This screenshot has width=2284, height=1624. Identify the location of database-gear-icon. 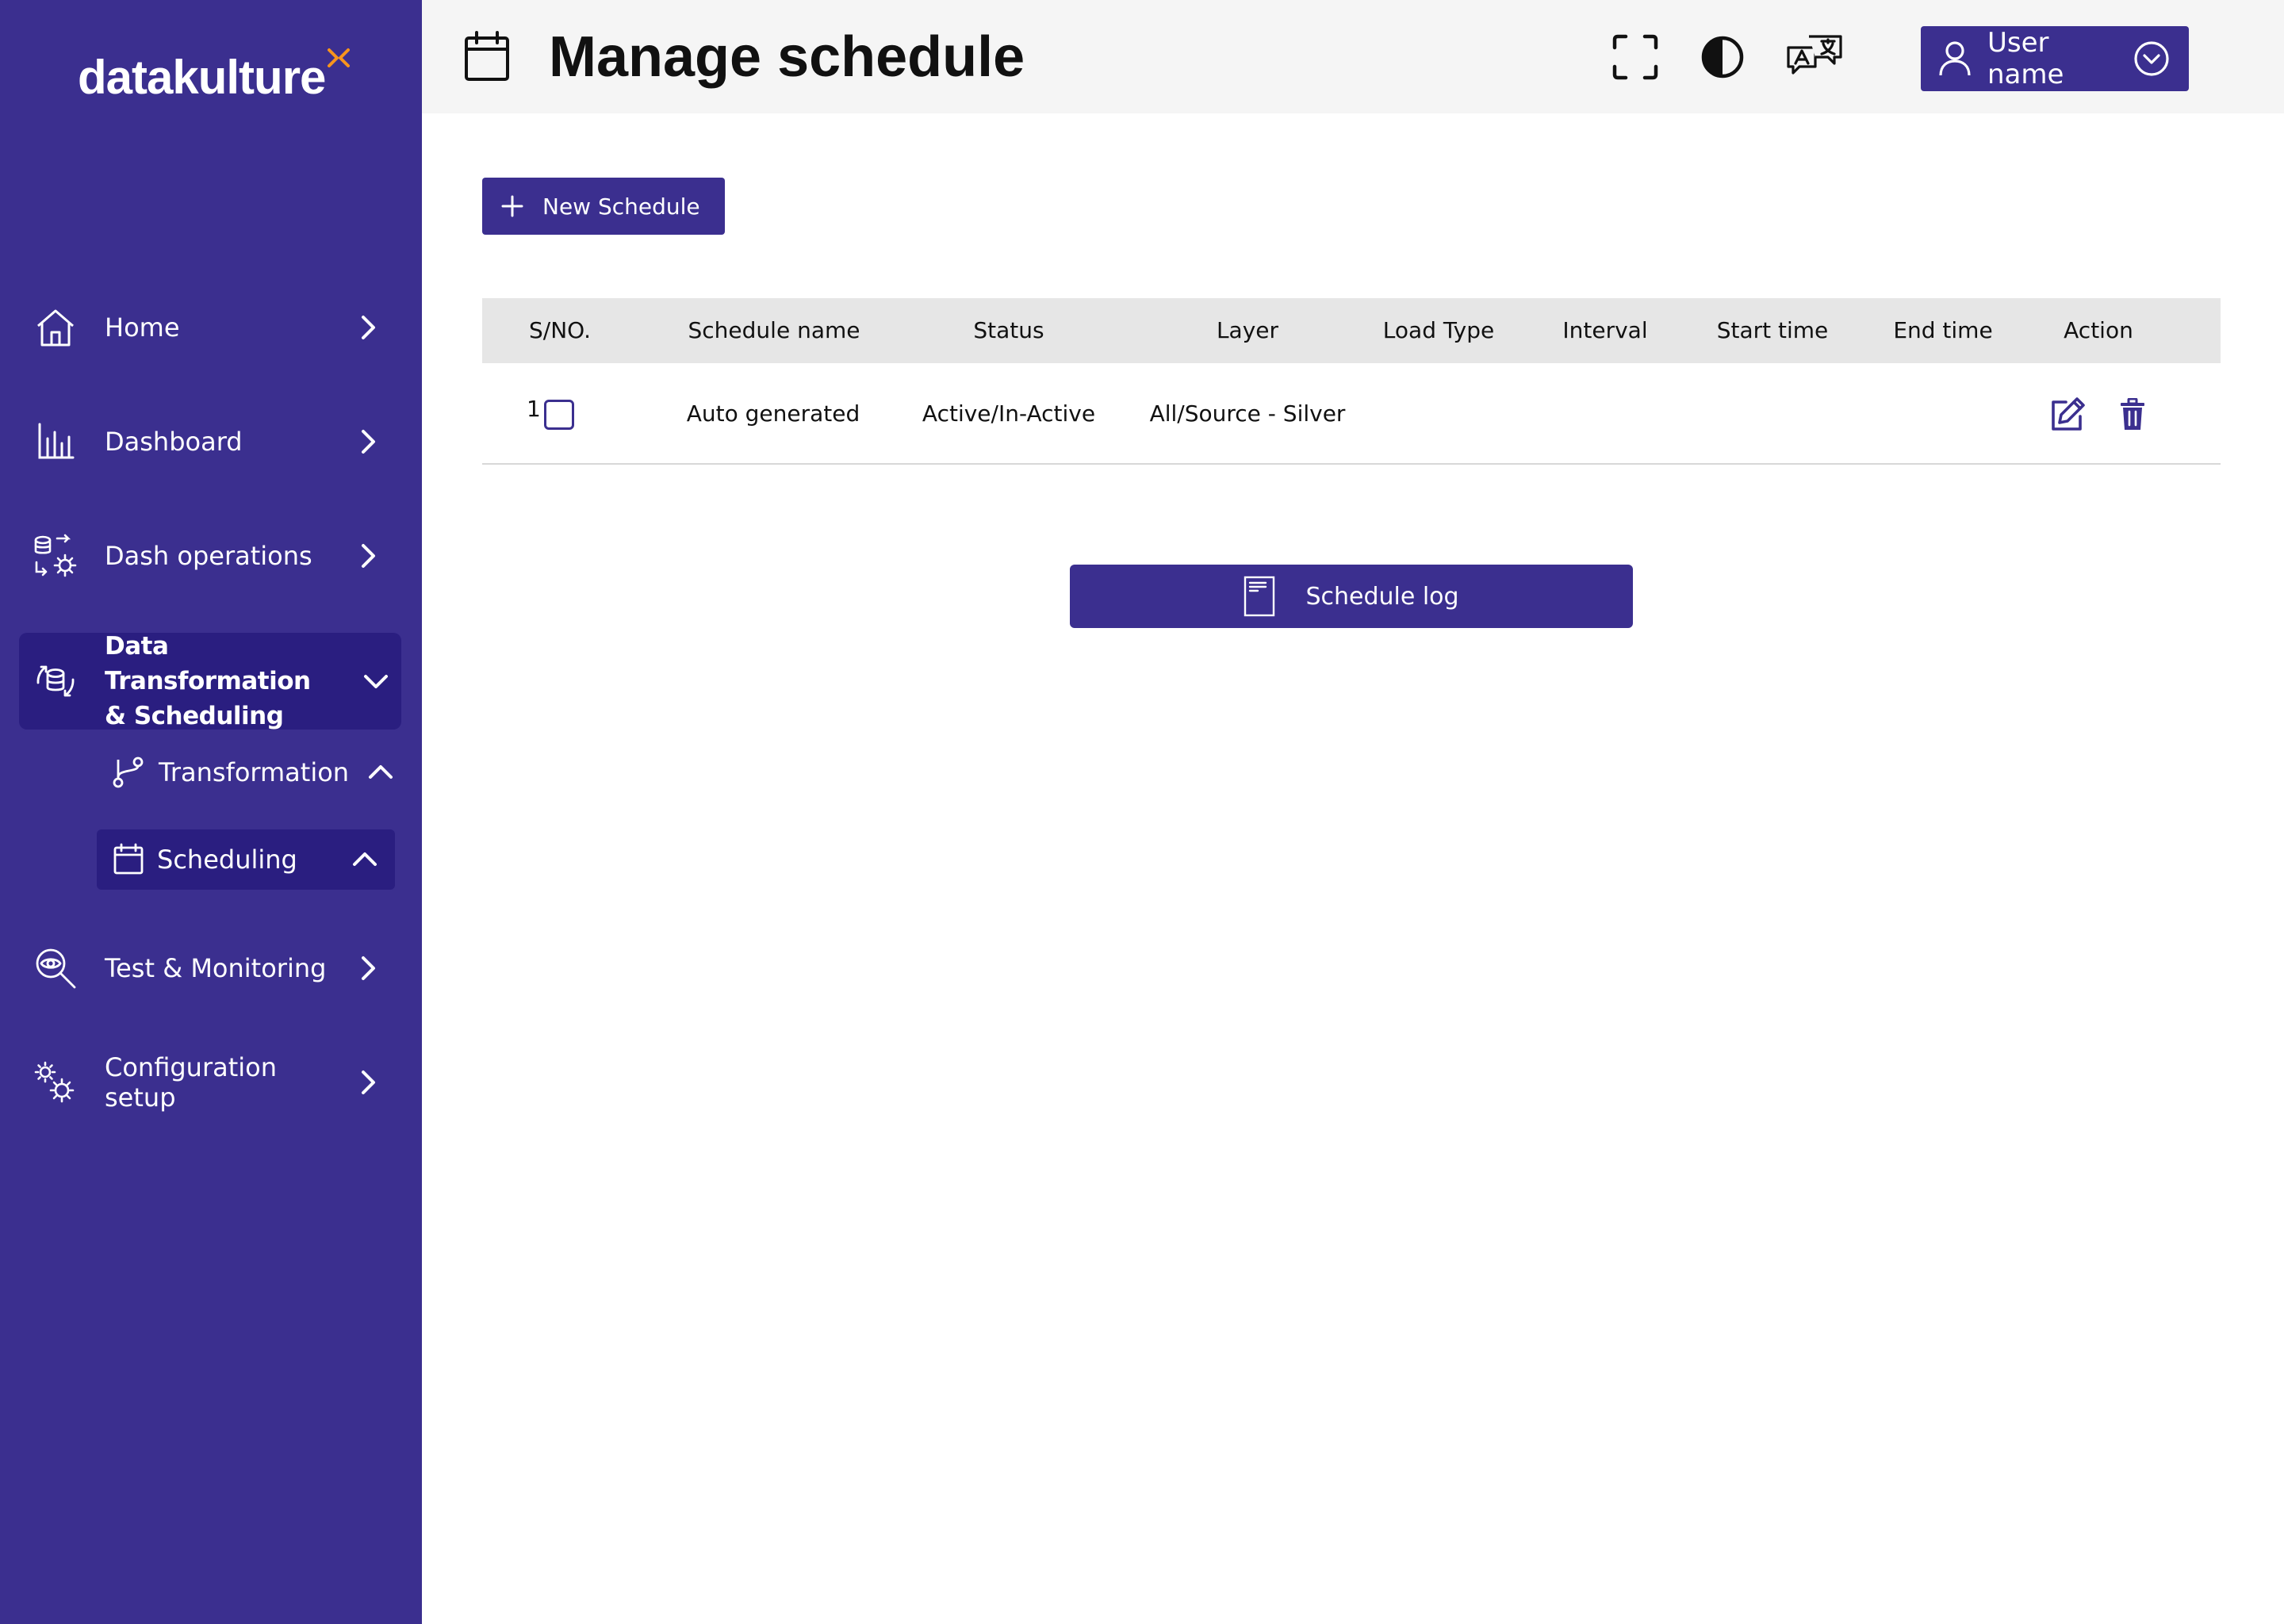
(55, 556).